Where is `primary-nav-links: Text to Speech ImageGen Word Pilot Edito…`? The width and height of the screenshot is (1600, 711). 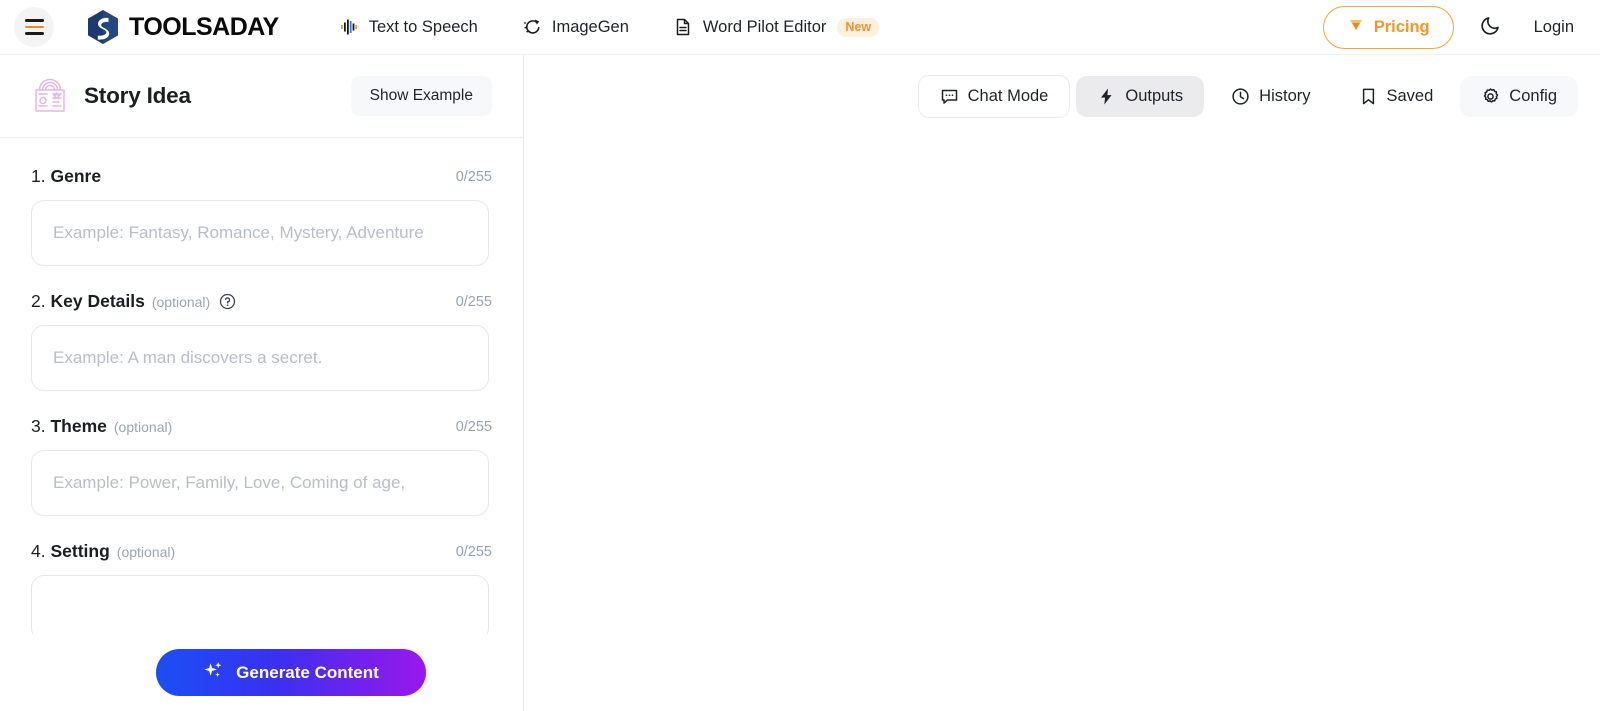 primary-nav-links: Text to Speech ImageGen Word Pilot Edito… is located at coordinates (609, 27).